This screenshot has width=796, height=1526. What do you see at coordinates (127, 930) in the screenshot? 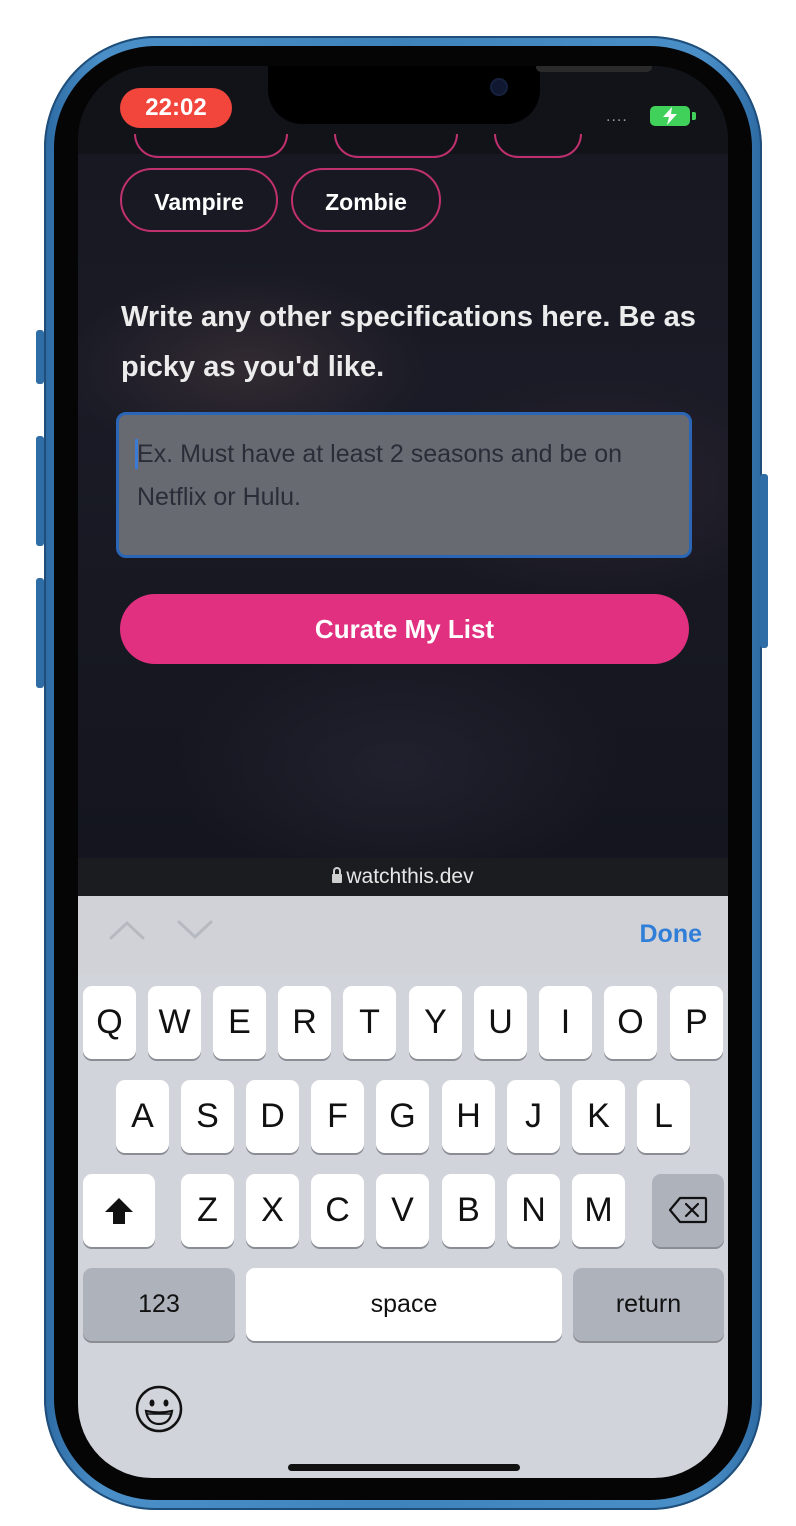
I see `chevron-up-icon` at bounding box center [127, 930].